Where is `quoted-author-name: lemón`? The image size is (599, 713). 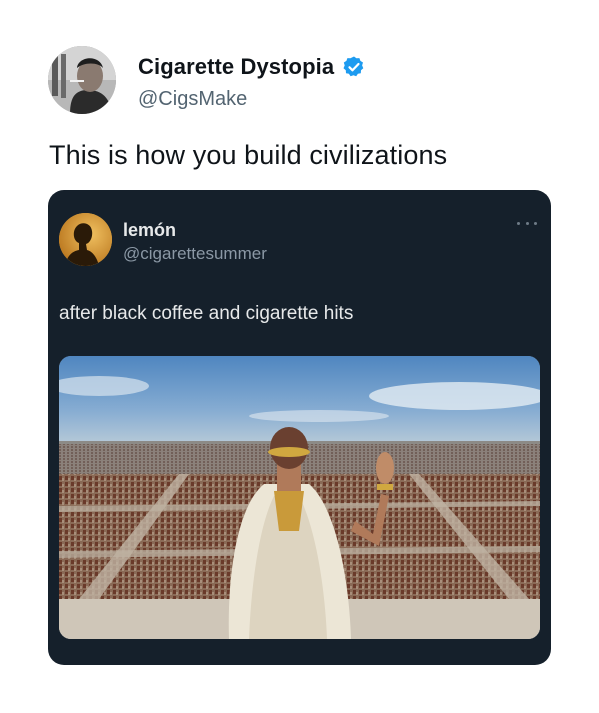 quoted-author-name: lemón is located at coordinates (149, 230).